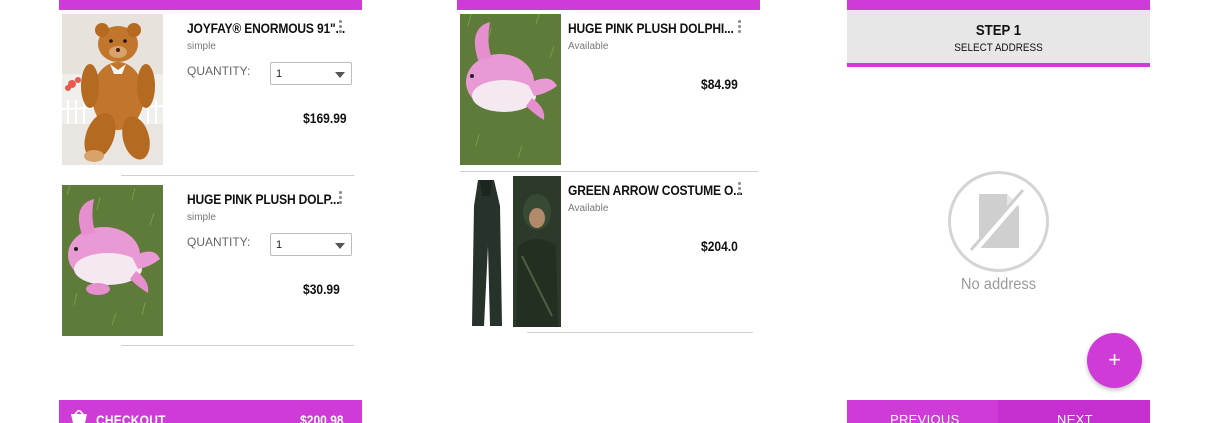 The height and width of the screenshot is (423, 1210). I want to click on wishlist-item-price: $84.99, so click(719, 84).